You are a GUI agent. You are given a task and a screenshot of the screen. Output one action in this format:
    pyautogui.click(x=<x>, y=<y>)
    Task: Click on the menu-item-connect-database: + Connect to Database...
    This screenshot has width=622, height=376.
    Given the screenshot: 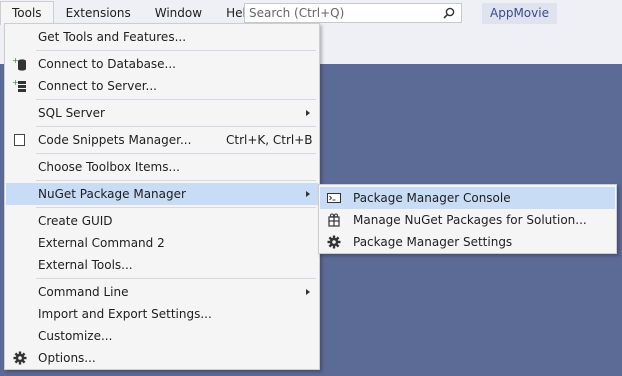 What is the action you would take?
    pyautogui.click(x=162, y=64)
    